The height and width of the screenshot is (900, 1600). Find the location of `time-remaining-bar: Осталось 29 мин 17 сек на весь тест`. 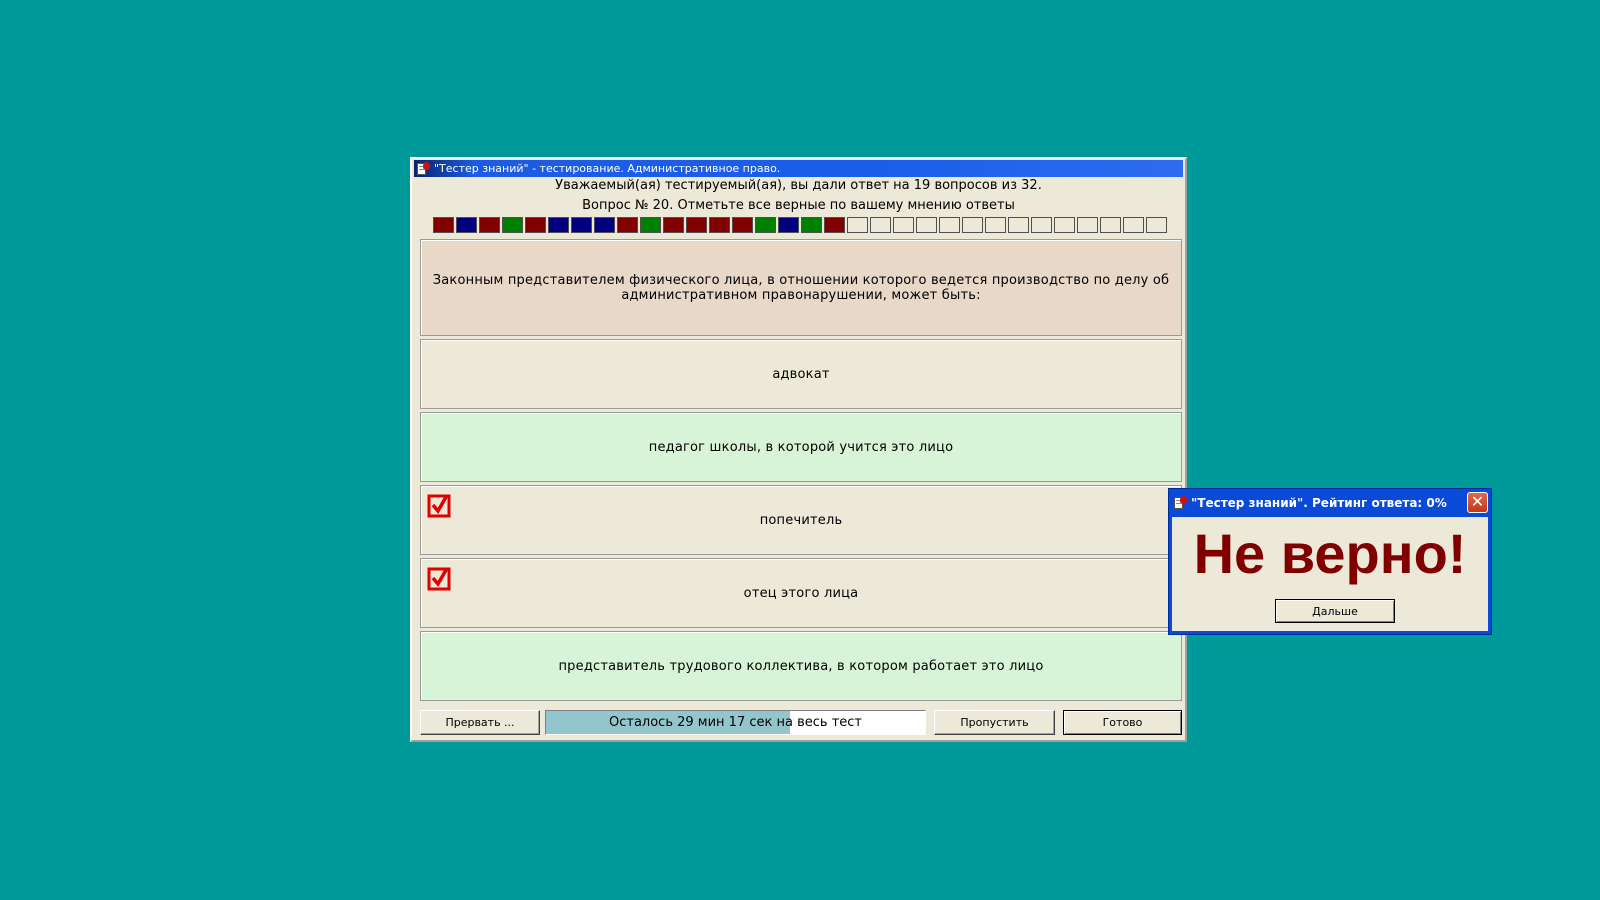

time-remaining-bar: Осталось 29 мин 17 сек на весь тест is located at coordinates (735, 722).